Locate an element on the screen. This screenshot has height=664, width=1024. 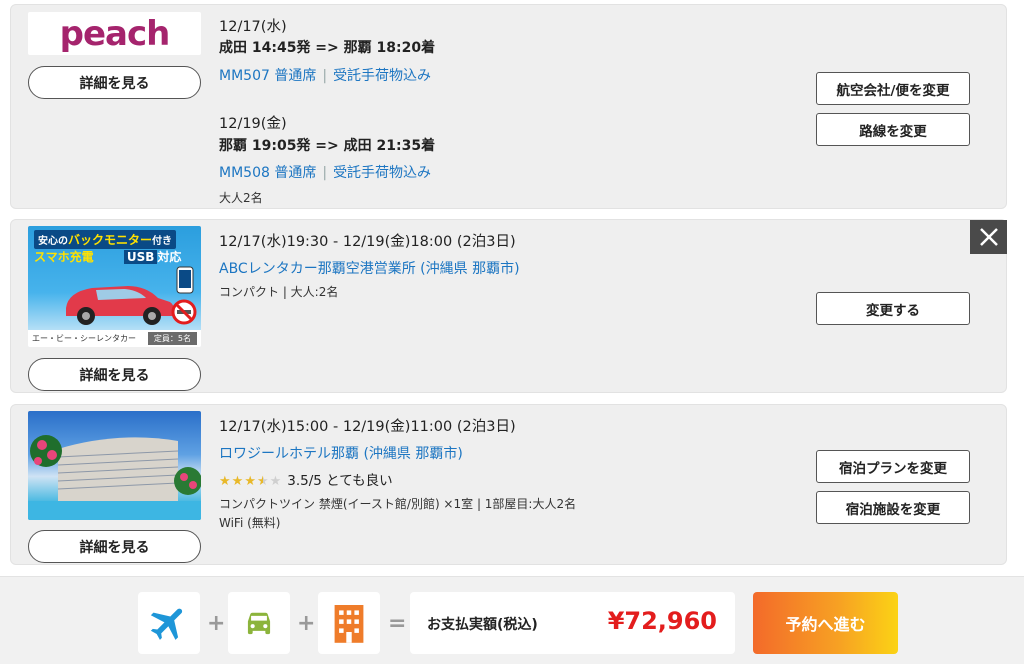
hotel-name-link: ロワジールホテル那覇 (沖縄県 那覇市) is located at coordinates (341, 453).